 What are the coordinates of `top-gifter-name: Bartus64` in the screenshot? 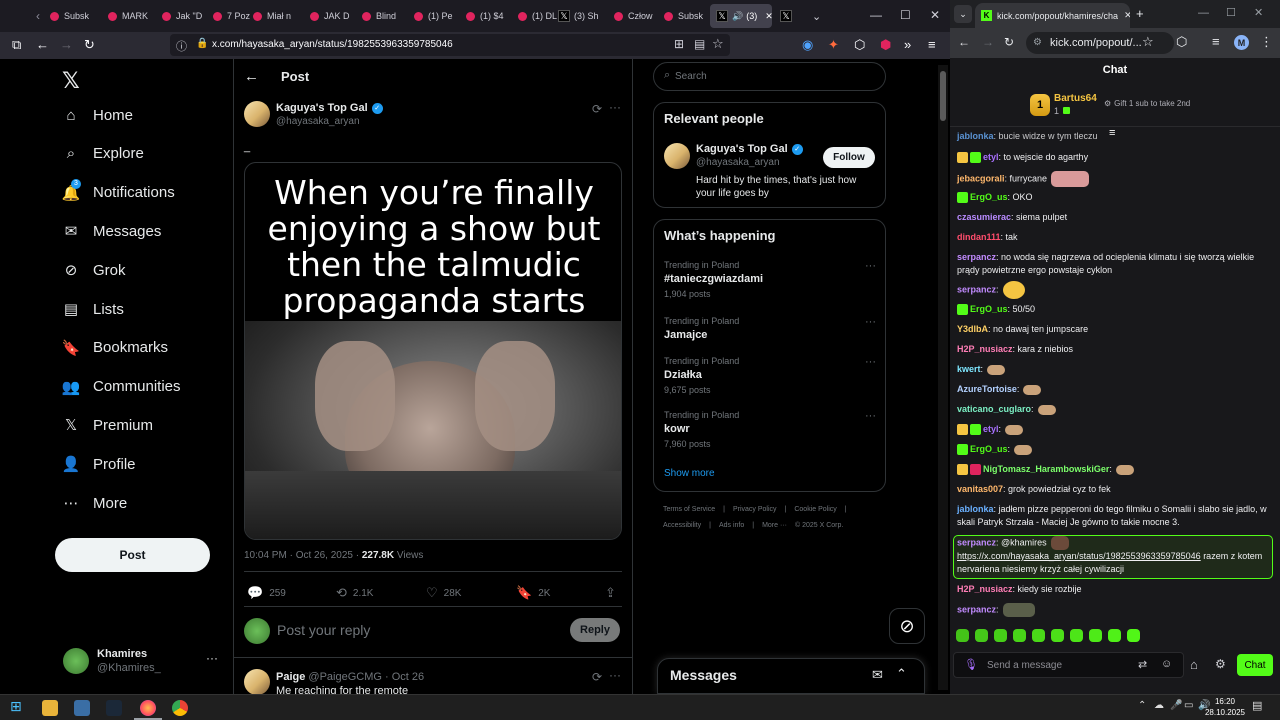 It's located at (1075, 98).